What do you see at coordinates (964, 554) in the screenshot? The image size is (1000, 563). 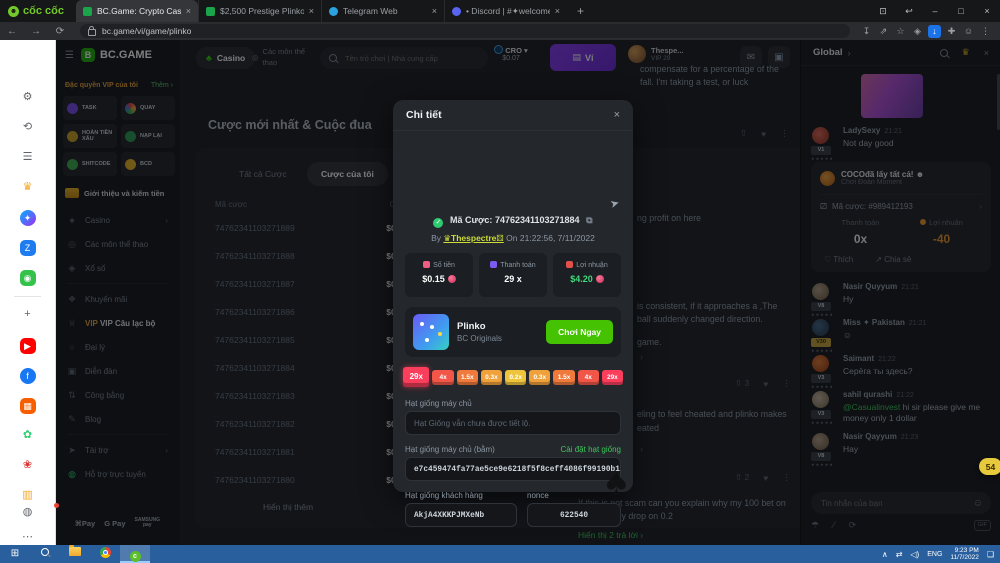 I see `clock: 9:23 PM 11/7/2022` at bounding box center [964, 554].